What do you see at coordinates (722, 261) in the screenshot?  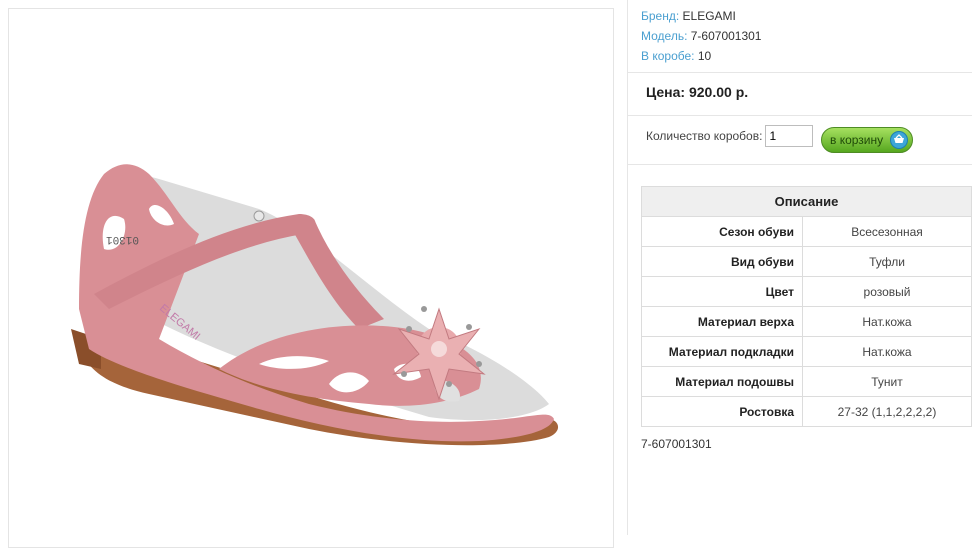 I see `attribute-name: Вид обуви` at bounding box center [722, 261].